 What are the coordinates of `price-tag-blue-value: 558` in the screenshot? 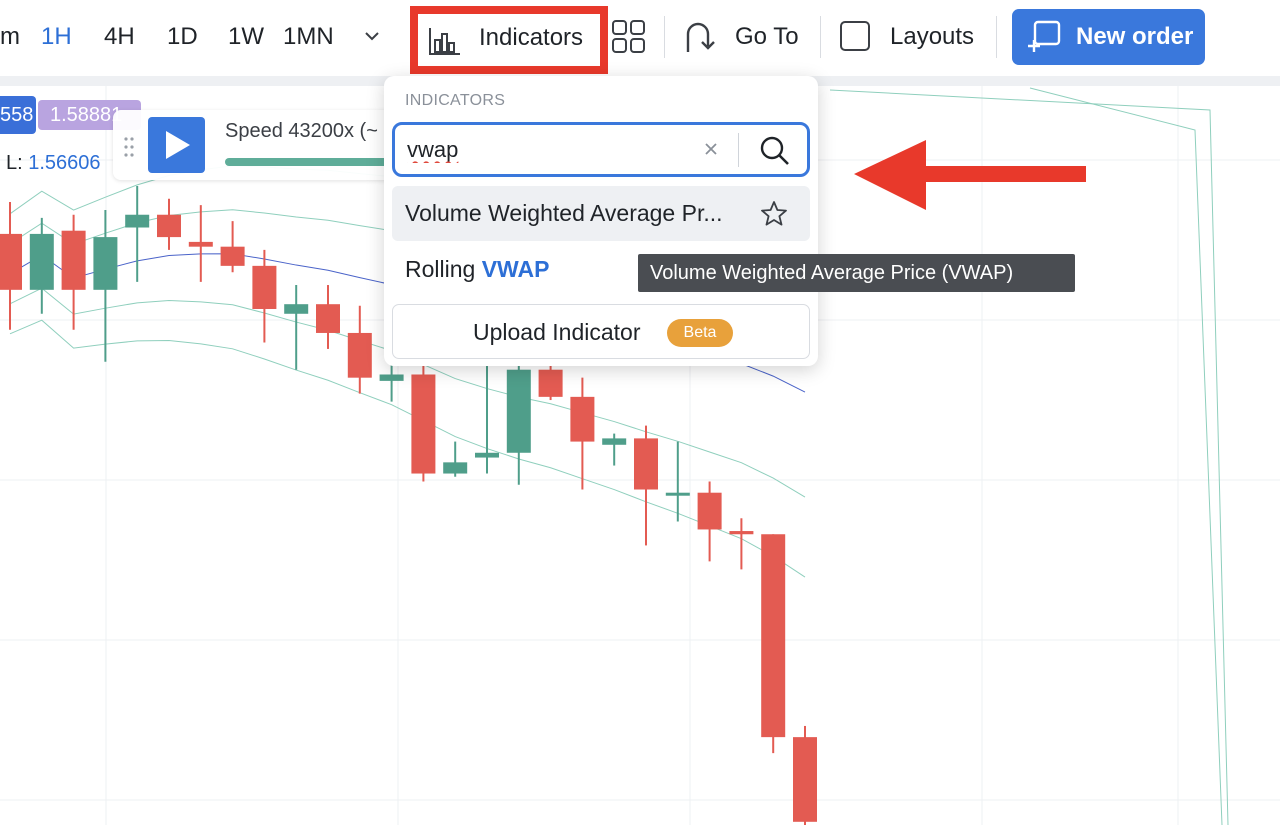 It's located at (17, 115).